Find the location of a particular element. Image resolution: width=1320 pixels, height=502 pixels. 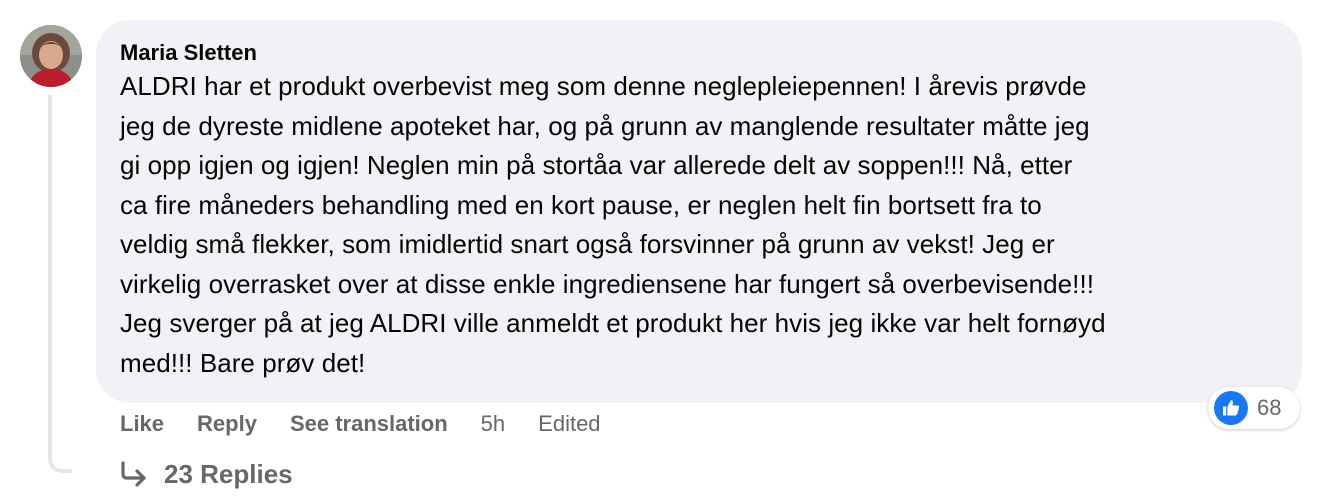

comment-timestamp: 5h is located at coordinates (493, 424).